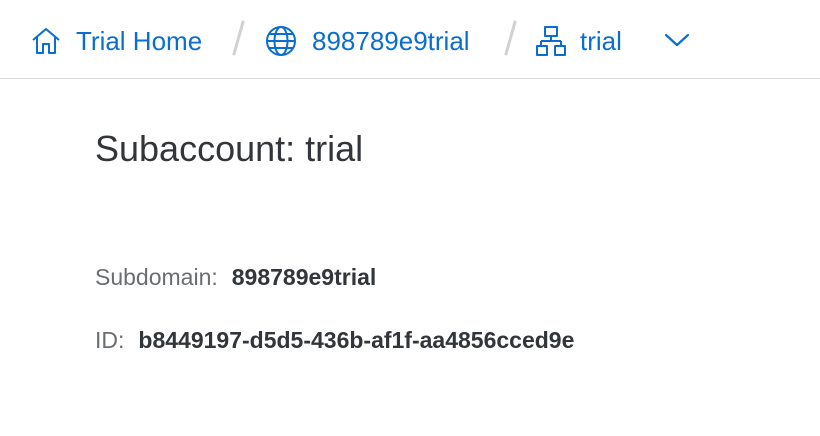  Describe the element at coordinates (551, 41) in the screenshot. I see `hierarchy-icon` at that location.